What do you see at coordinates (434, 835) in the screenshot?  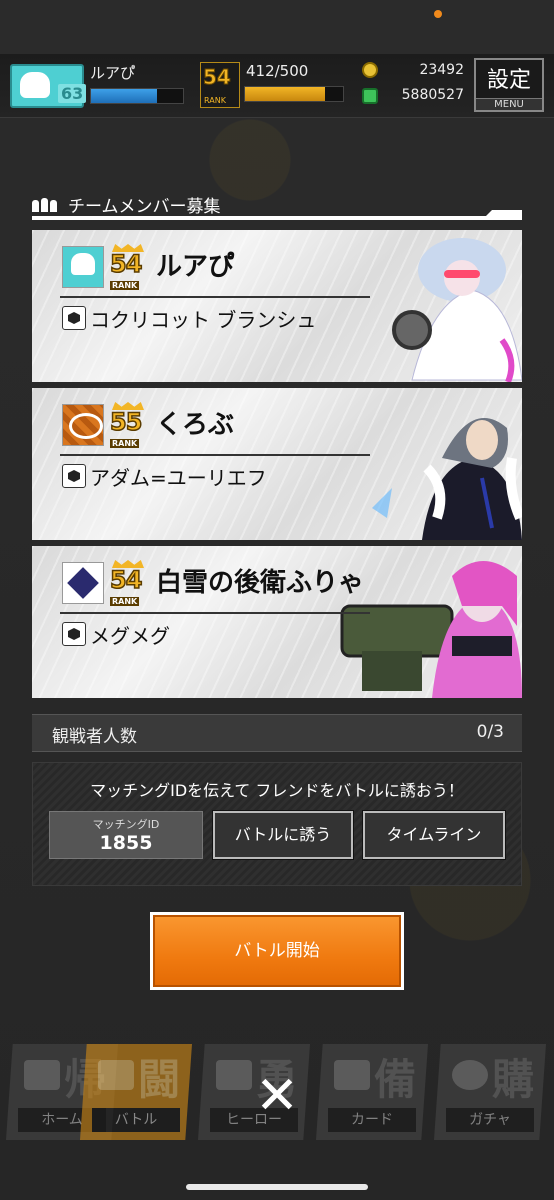 I see `timeline-button: タイムライン` at bounding box center [434, 835].